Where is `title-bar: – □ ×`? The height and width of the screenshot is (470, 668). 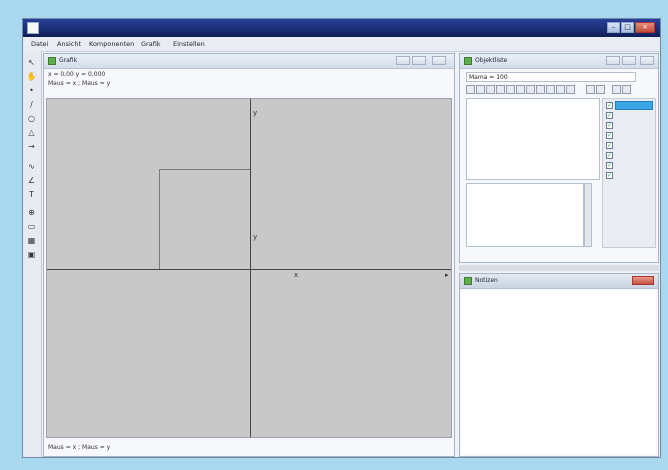 title-bar: – □ × is located at coordinates (341, 28).